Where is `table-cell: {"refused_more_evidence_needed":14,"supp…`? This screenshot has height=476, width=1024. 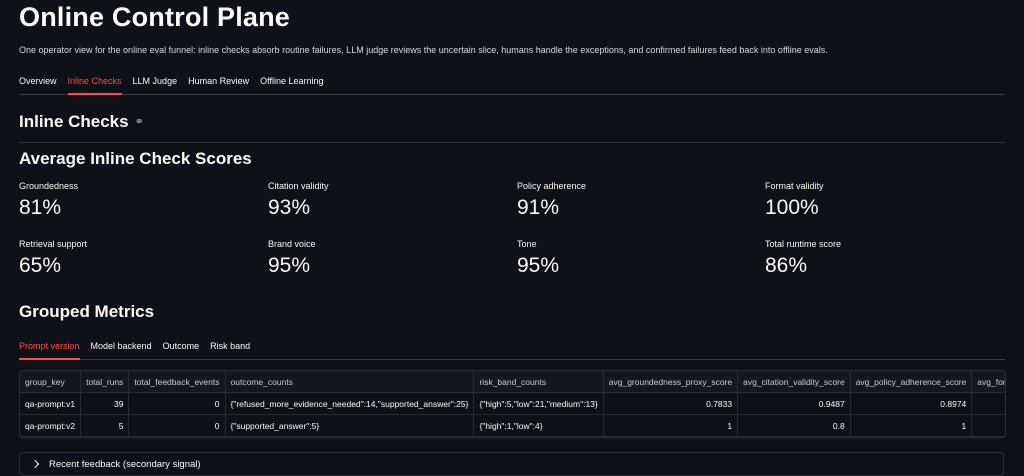
table-cell: {"refused_more_evidence_needed":14,"supp… is located at coordinates (350, 403).